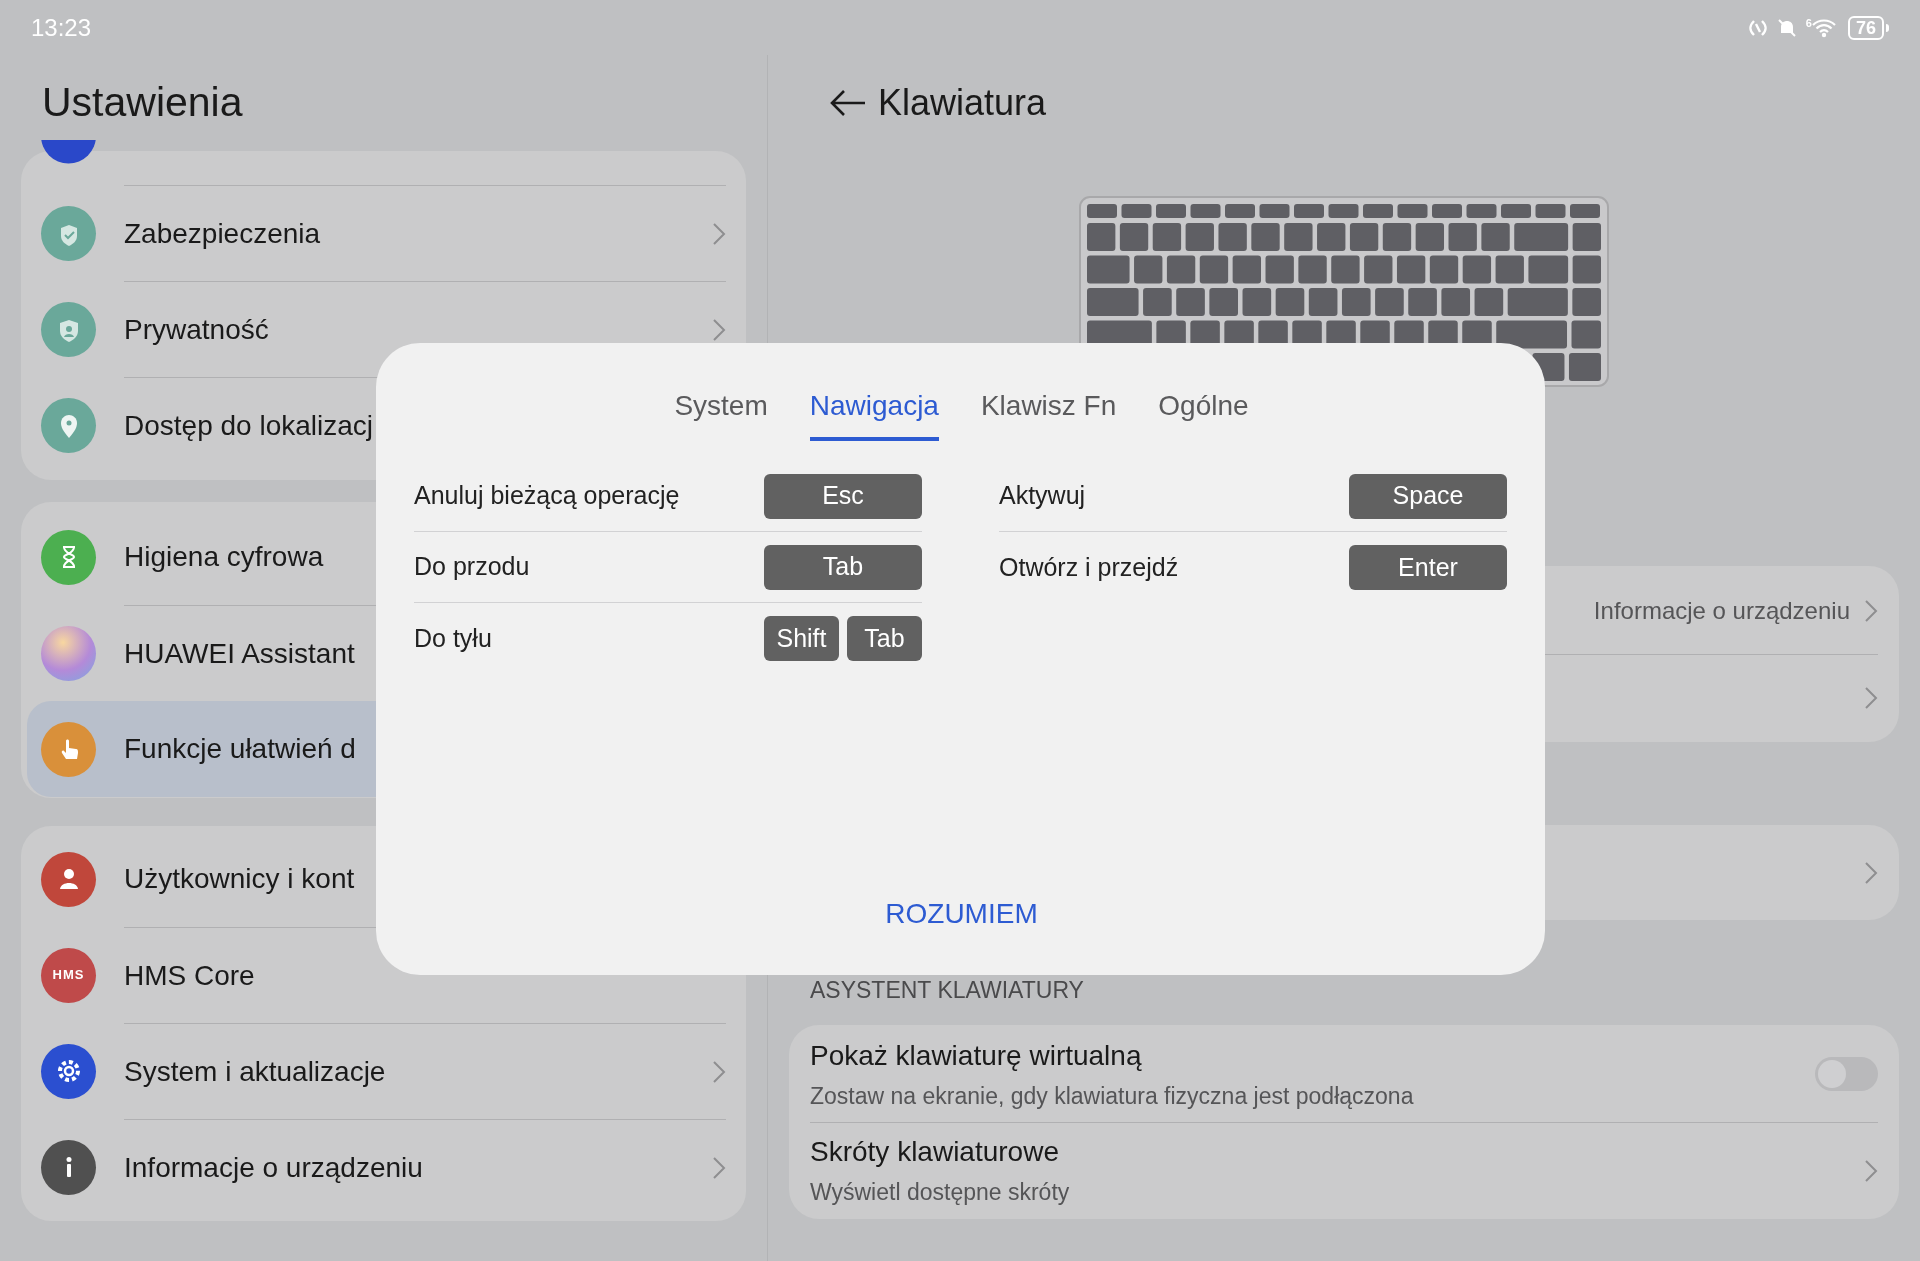 This screenshot has width=1920, height=1261. What do you see at coordinates (239, 879) in the screenshot?
I see `item-label: Użytkownicy i kont` at bounding box center [239, 879].